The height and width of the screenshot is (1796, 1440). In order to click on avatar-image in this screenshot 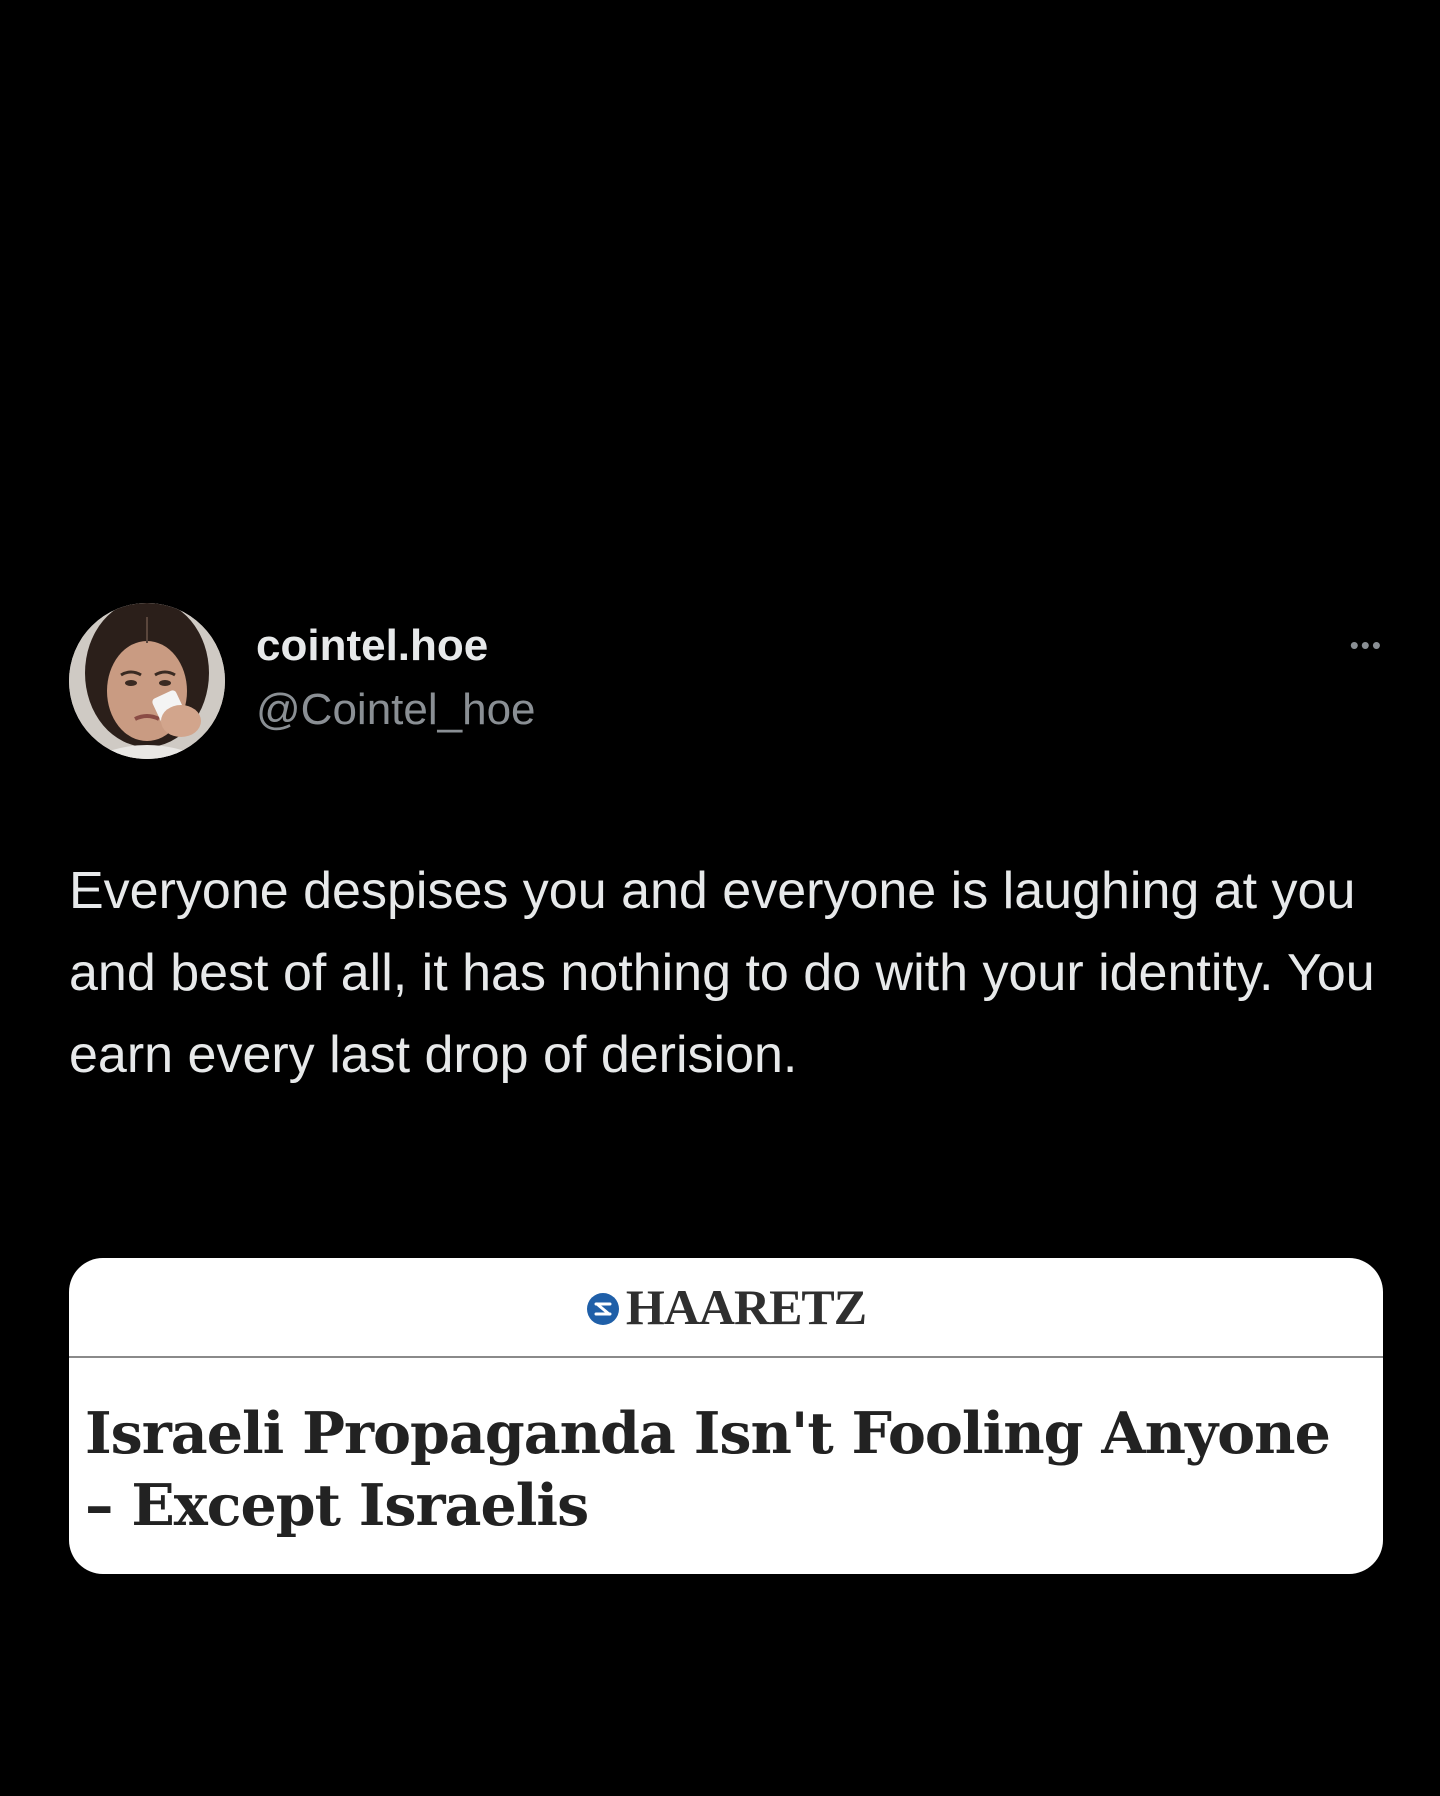, I will do `click(147, 681)`.